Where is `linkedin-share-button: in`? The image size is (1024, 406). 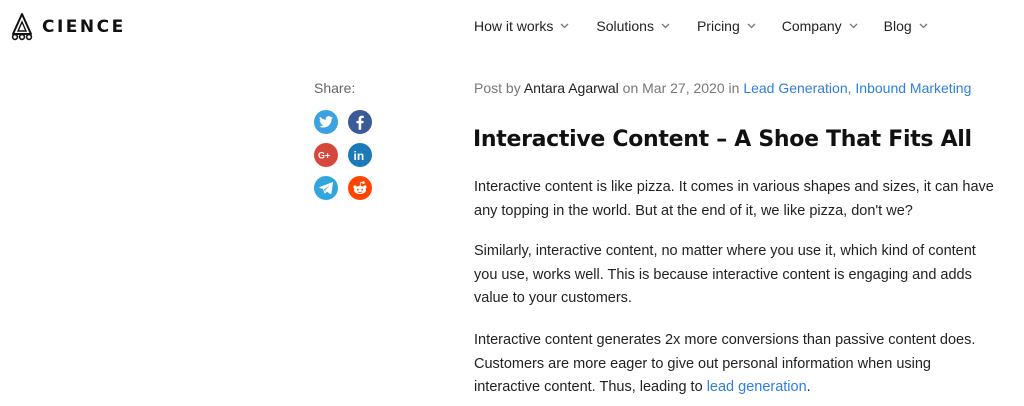 linkedin-share-button: in is located at coordinates (360, 155).